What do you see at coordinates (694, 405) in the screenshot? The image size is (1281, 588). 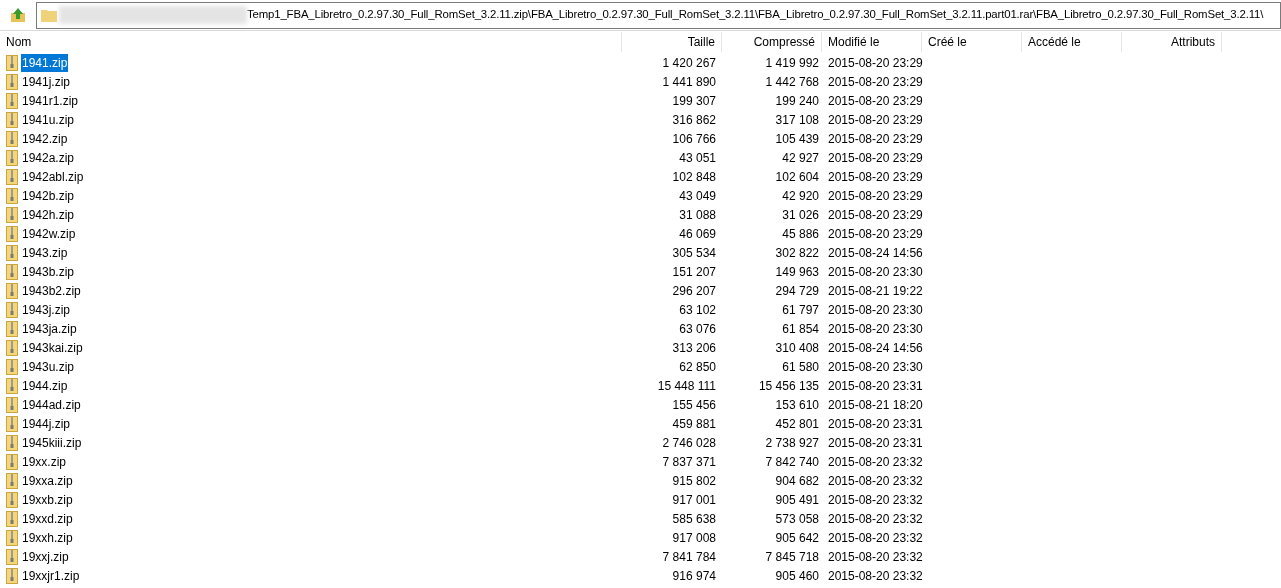 I see `table-cell-text: 155 456` at bounding box center [694, 405].